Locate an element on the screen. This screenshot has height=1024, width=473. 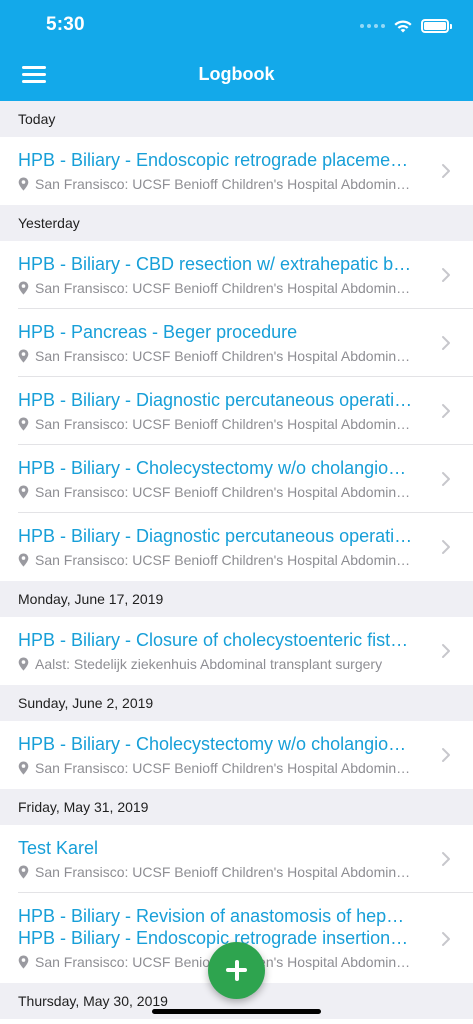
section-header: Today is located at coordinates (236, 119).